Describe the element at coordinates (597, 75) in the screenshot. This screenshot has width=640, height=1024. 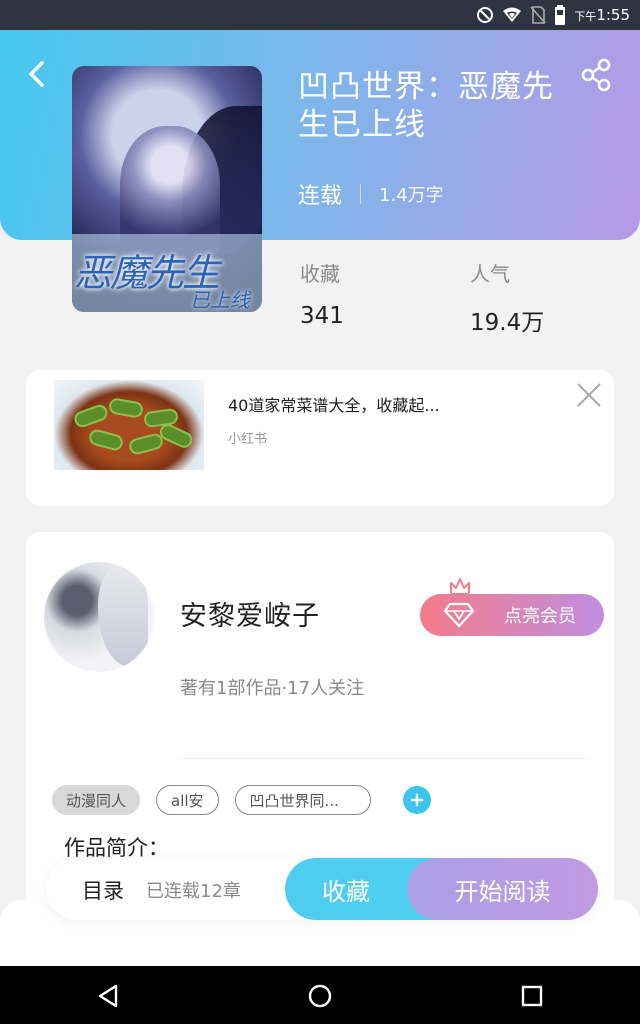
I see `share-icon` at that location.